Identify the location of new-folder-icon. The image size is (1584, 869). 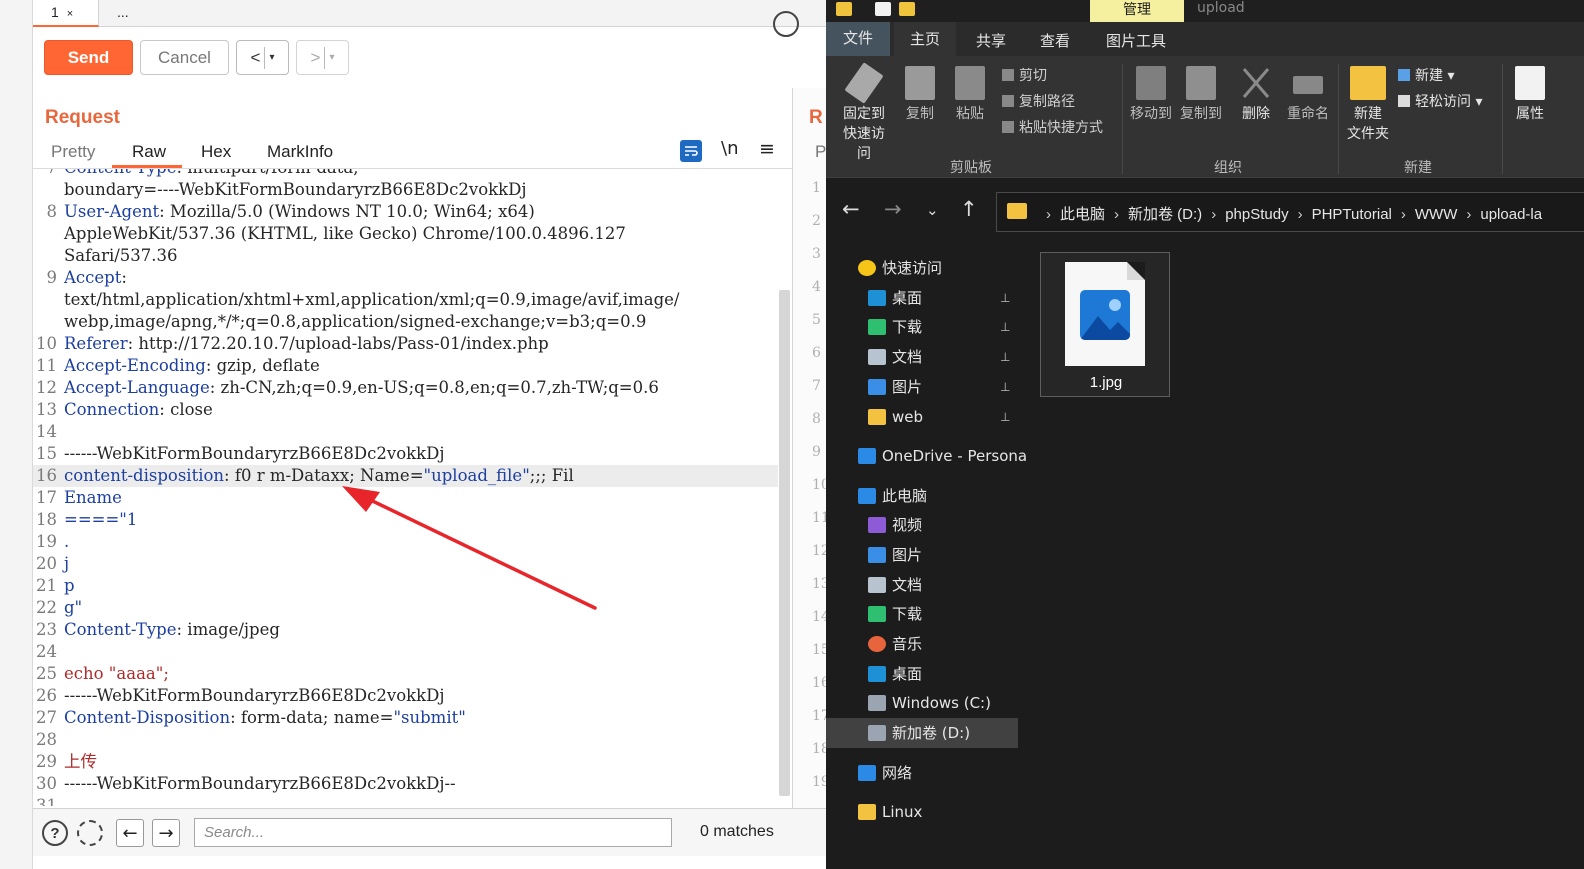
(907, 9).